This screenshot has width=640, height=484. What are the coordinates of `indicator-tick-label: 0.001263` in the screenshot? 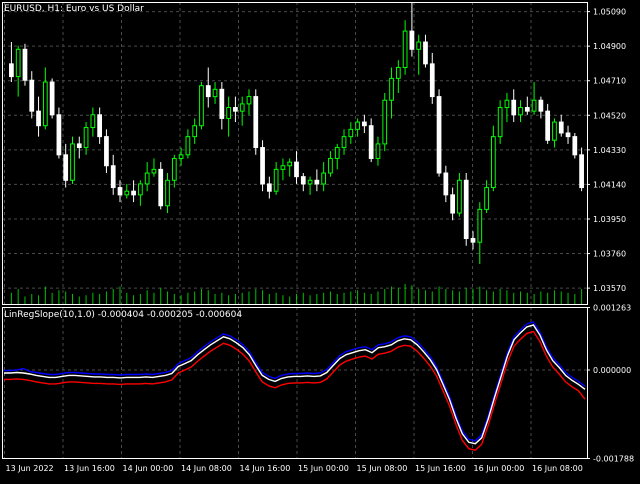 It's located at (612, 308).